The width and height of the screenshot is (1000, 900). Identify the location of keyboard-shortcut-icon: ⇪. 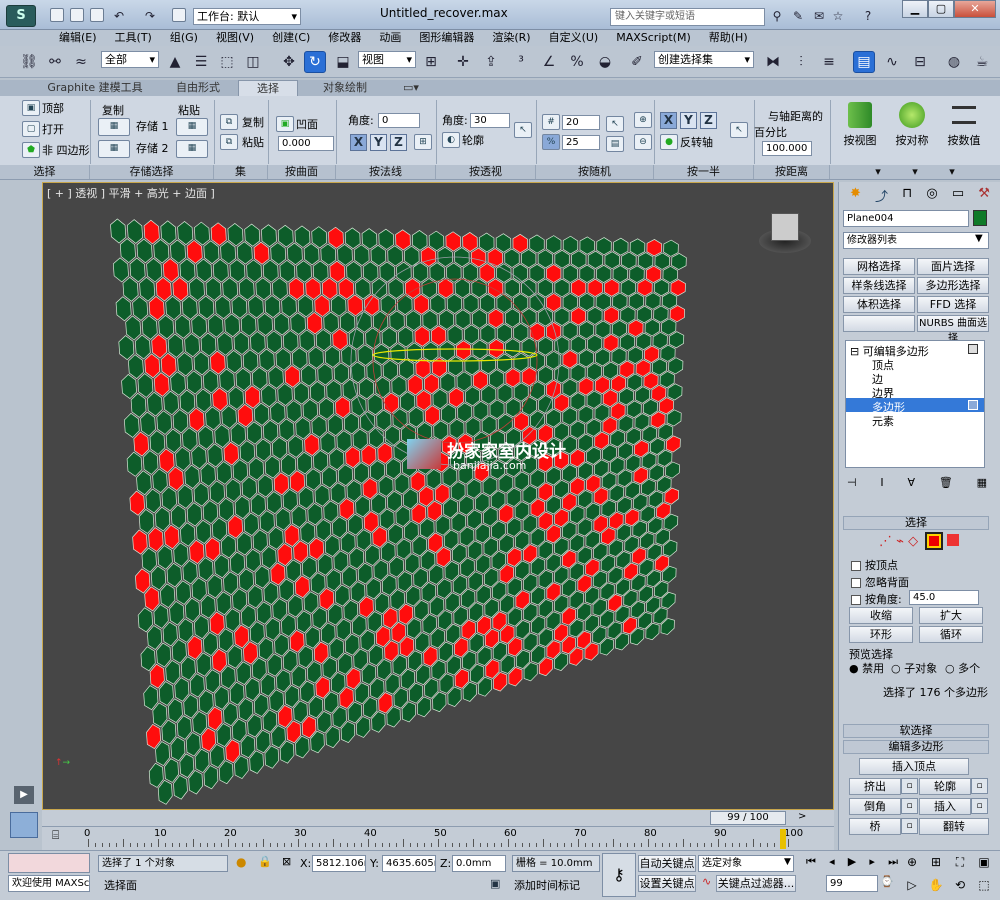
(491, 62).